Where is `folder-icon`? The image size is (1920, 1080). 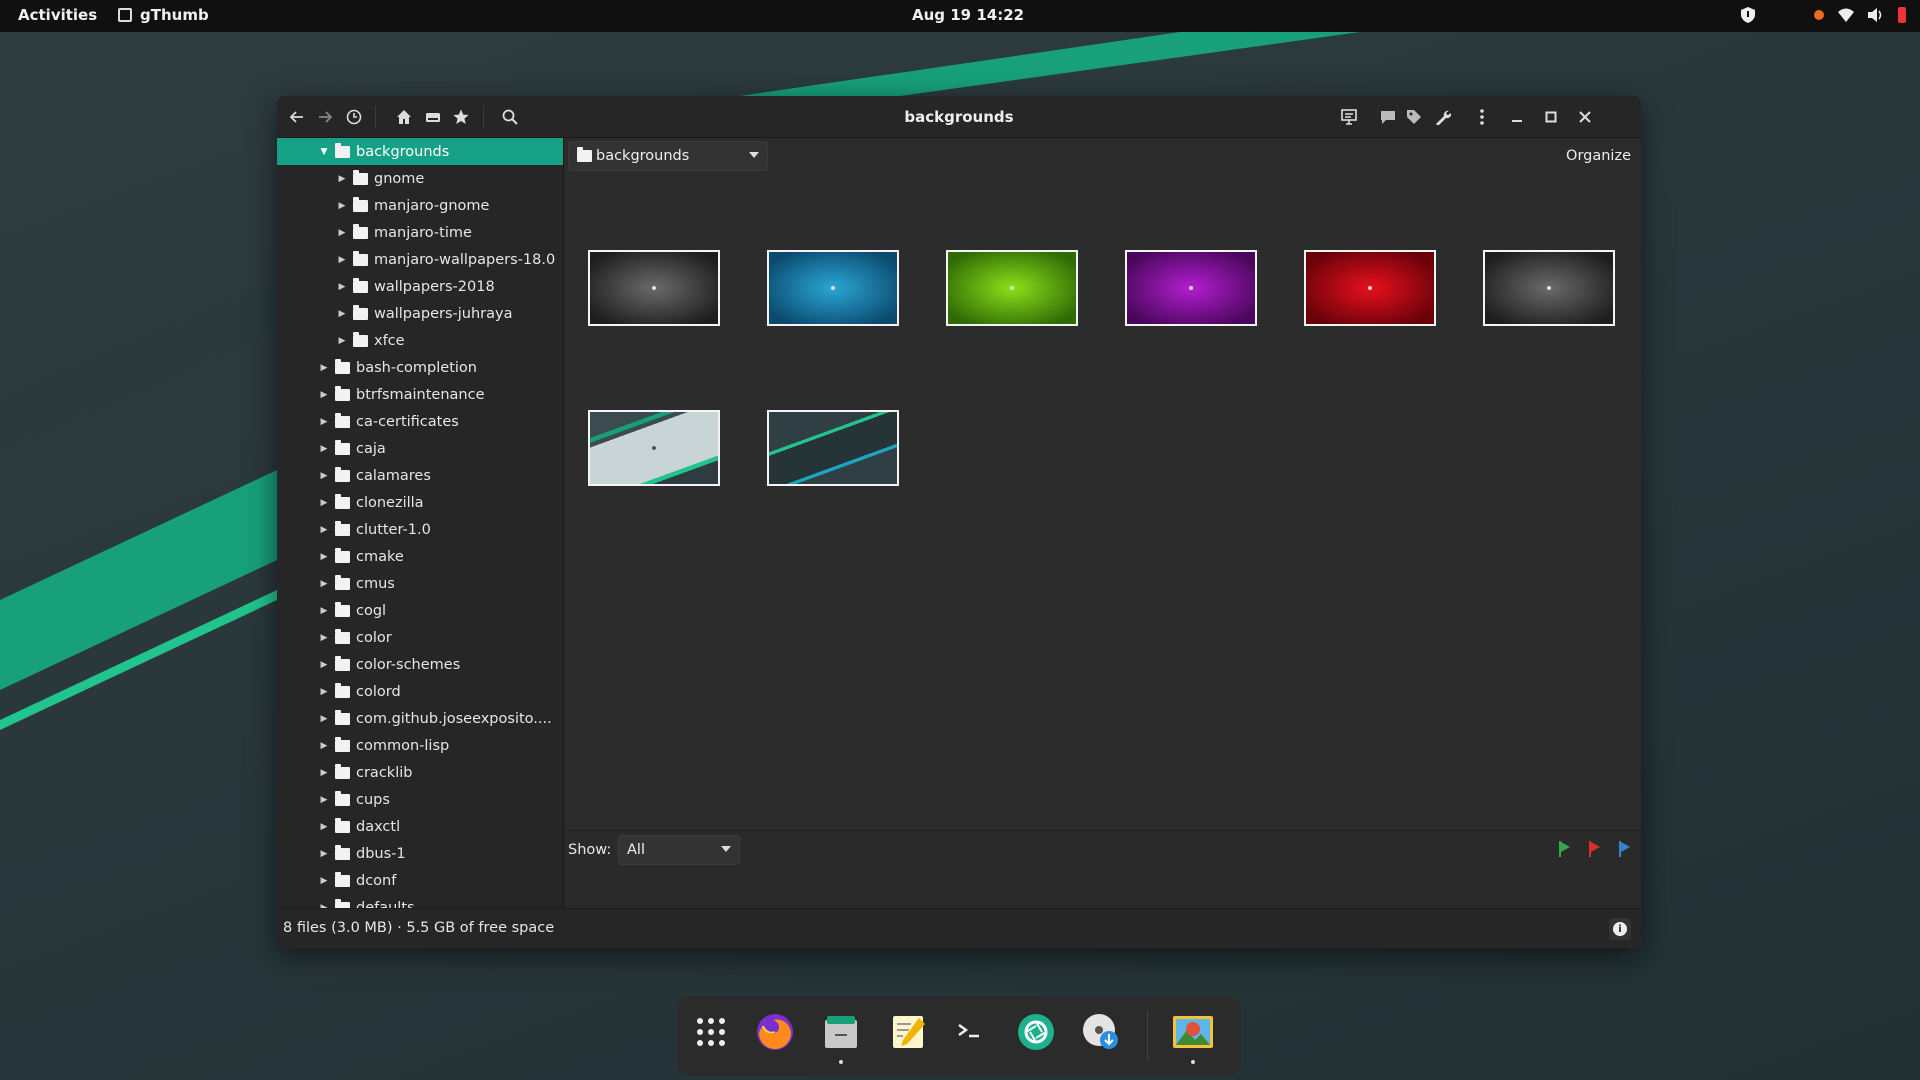
folder-icon is located at coordinates (342, 582).